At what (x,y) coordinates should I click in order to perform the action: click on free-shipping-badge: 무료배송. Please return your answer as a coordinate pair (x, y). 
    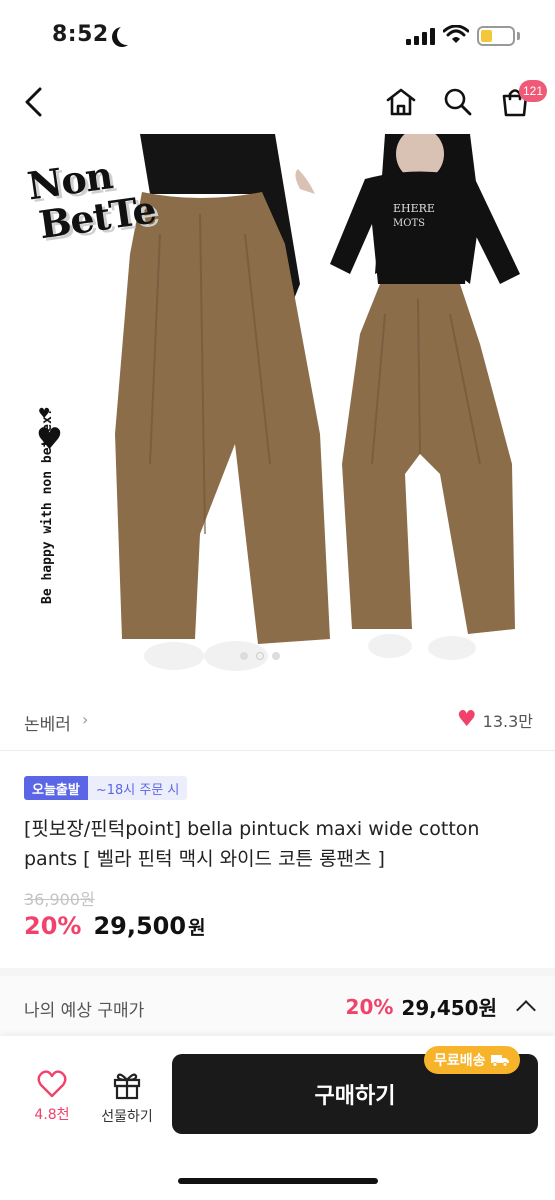
    Looking at the image, I should click on (472, 1060).